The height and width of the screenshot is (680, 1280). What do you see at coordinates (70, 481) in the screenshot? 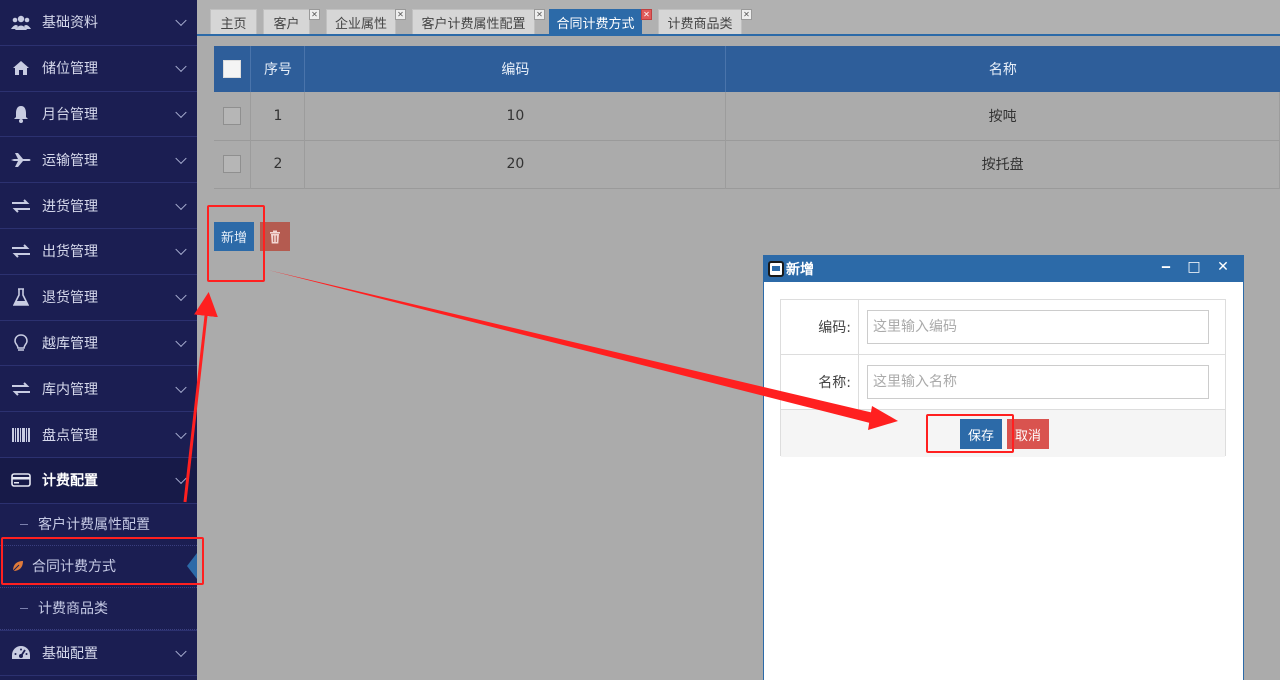
I see `sidebar-item-label: 计费配置` at bounding box center [70, 481].